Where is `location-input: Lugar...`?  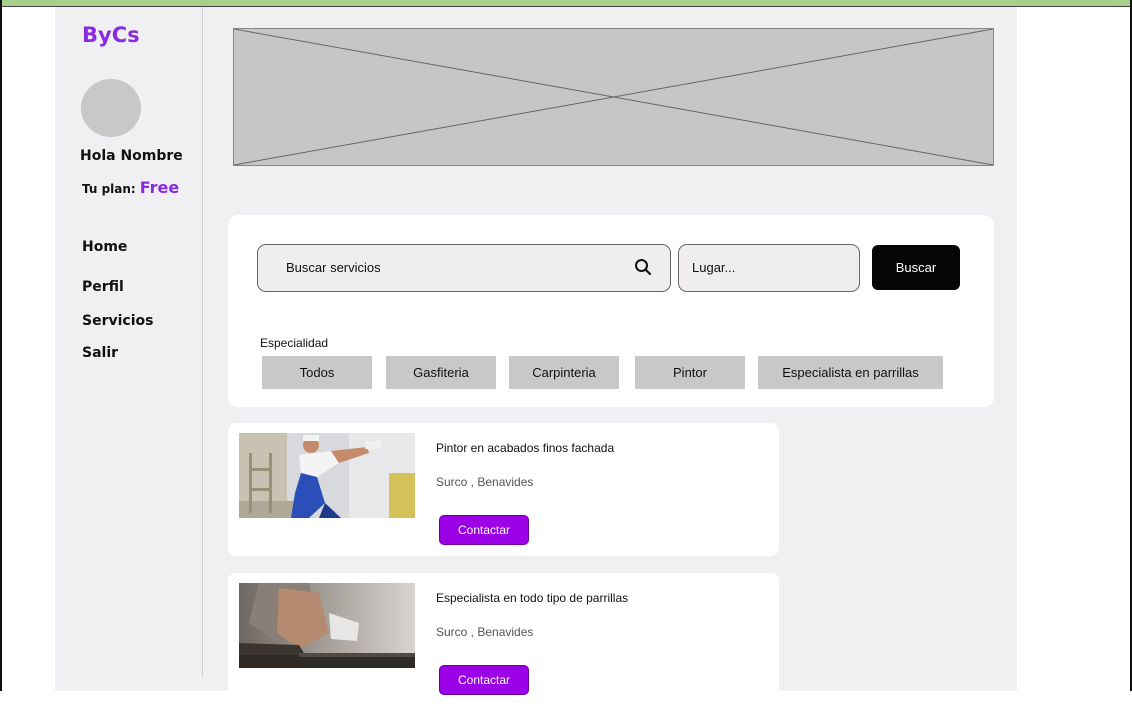 location-input: Lugar... is located at coordinates (769, 268).